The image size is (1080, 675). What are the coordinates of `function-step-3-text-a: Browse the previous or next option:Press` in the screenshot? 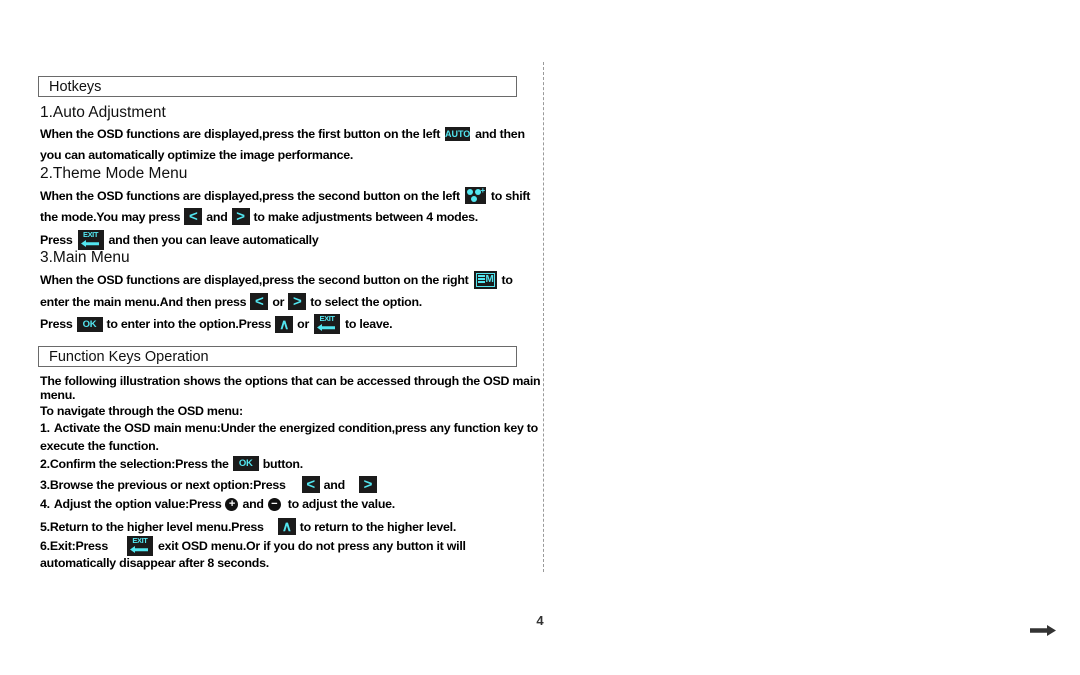 It's located at (167, 484).